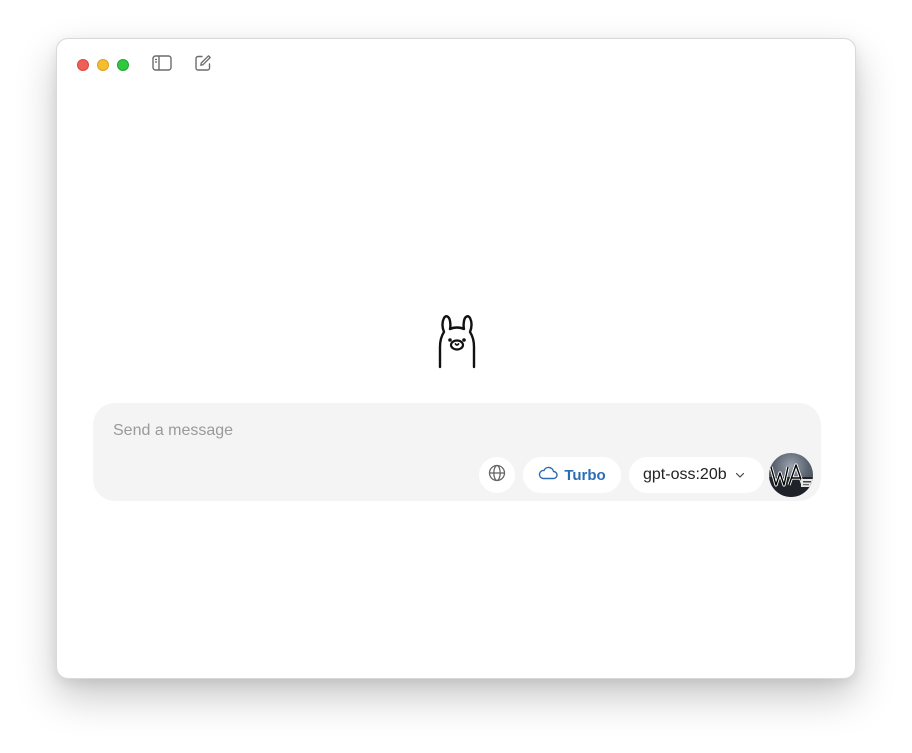 This screenshot has width=912, height=753. What do you see at coordinates (457, 452) in the screenshot?
I see `message-composer: Turbo gpt-oss:20b` at bounding box center [457, 452].